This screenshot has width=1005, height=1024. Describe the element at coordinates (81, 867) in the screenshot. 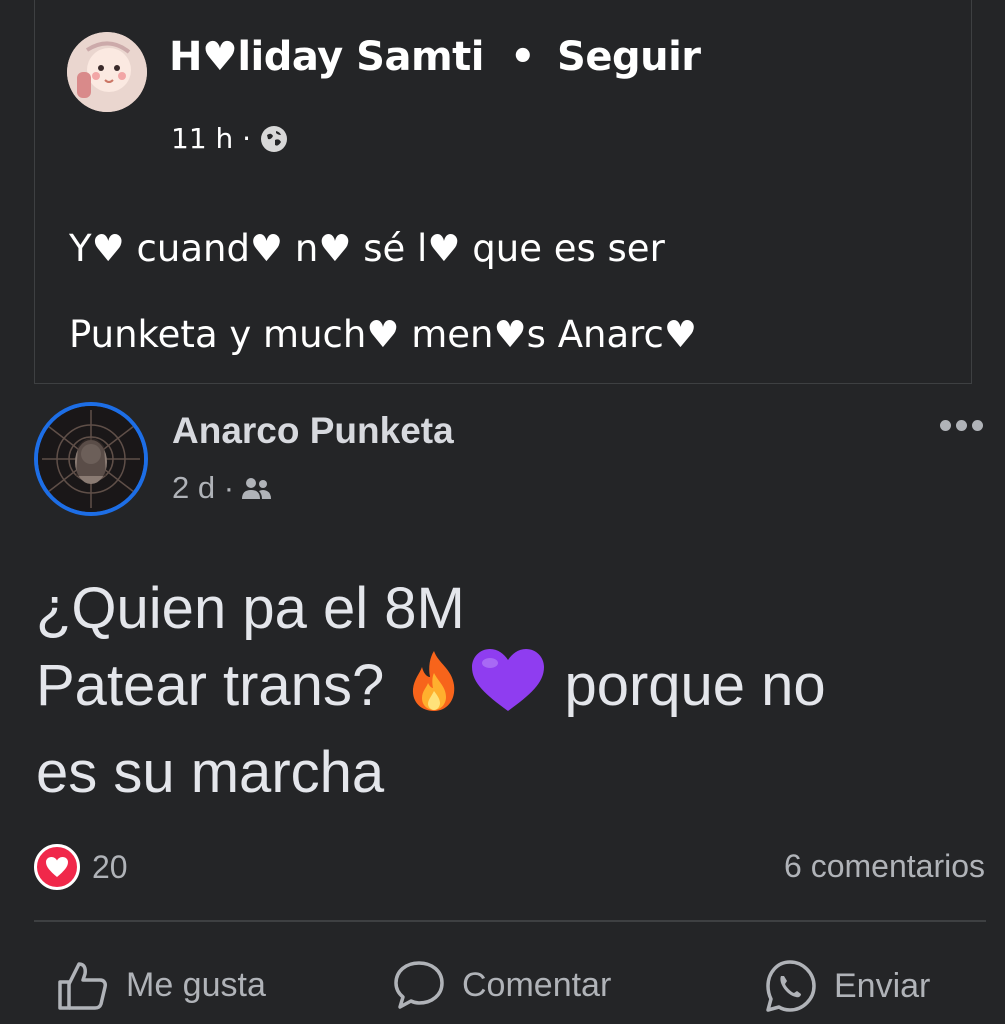

I see `reactions-summary: 20` at that location.